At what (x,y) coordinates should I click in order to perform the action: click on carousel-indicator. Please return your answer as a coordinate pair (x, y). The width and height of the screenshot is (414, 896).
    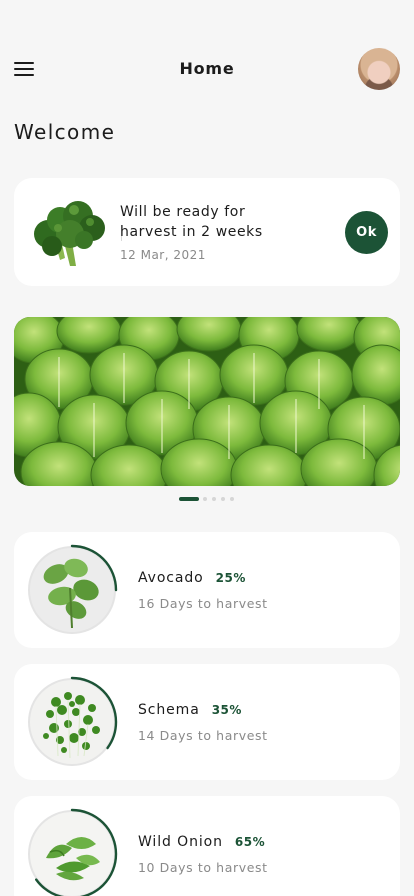
    Looking at the image, I should click on (209, 499).